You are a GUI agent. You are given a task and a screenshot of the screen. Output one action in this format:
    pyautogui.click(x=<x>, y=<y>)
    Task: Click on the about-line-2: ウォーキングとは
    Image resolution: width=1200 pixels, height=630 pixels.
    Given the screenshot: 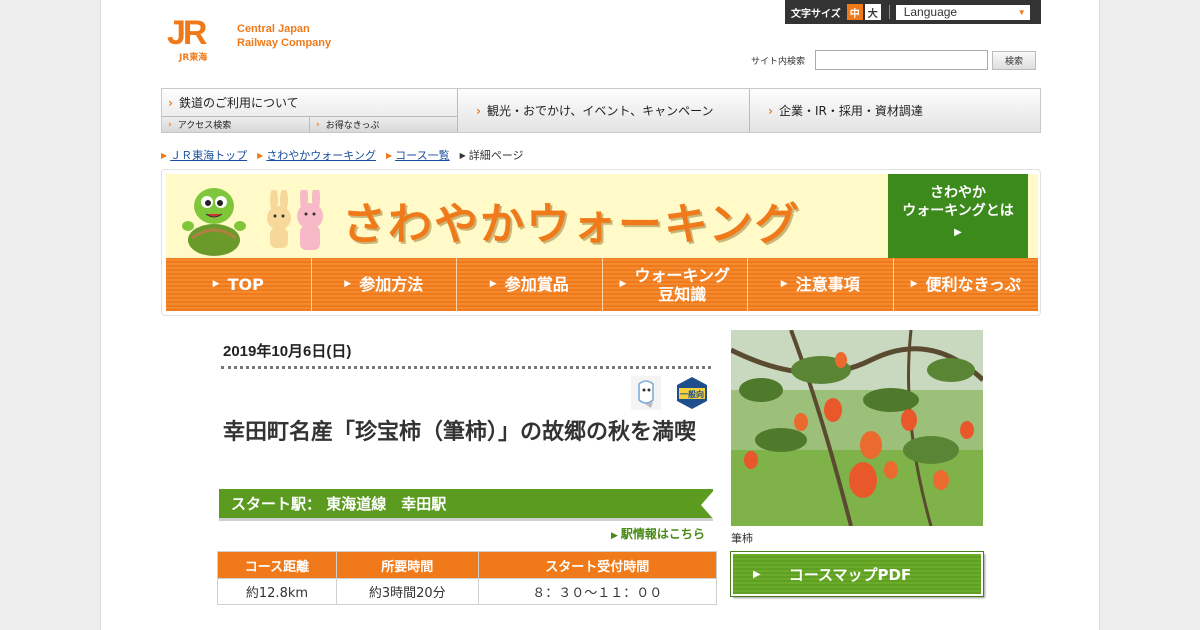 What is the action you would take?
    pyautogui.click(x=958, y=211)
    